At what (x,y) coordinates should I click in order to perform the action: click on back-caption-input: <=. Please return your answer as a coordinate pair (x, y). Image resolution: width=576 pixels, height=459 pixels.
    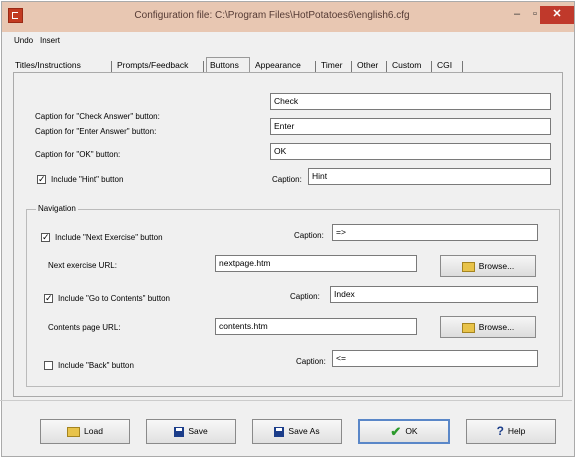
    Looking at the image, I should click on (435, 358).